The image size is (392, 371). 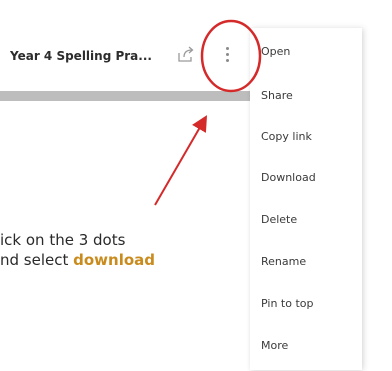 I want to click on menu-item-delete: Delete, so click(x=279, y=219).